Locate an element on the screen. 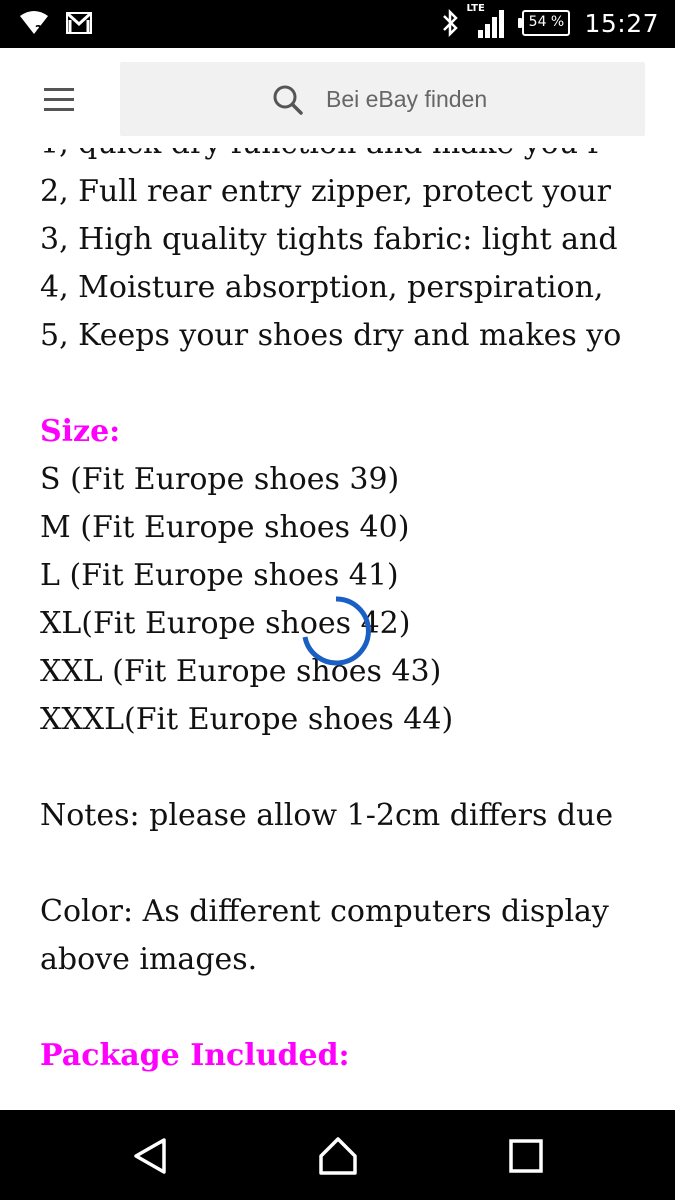 The image size is (675, 1200). status-bar-right: LTE 54 % 15:27 is located at coordinates (549, 21).